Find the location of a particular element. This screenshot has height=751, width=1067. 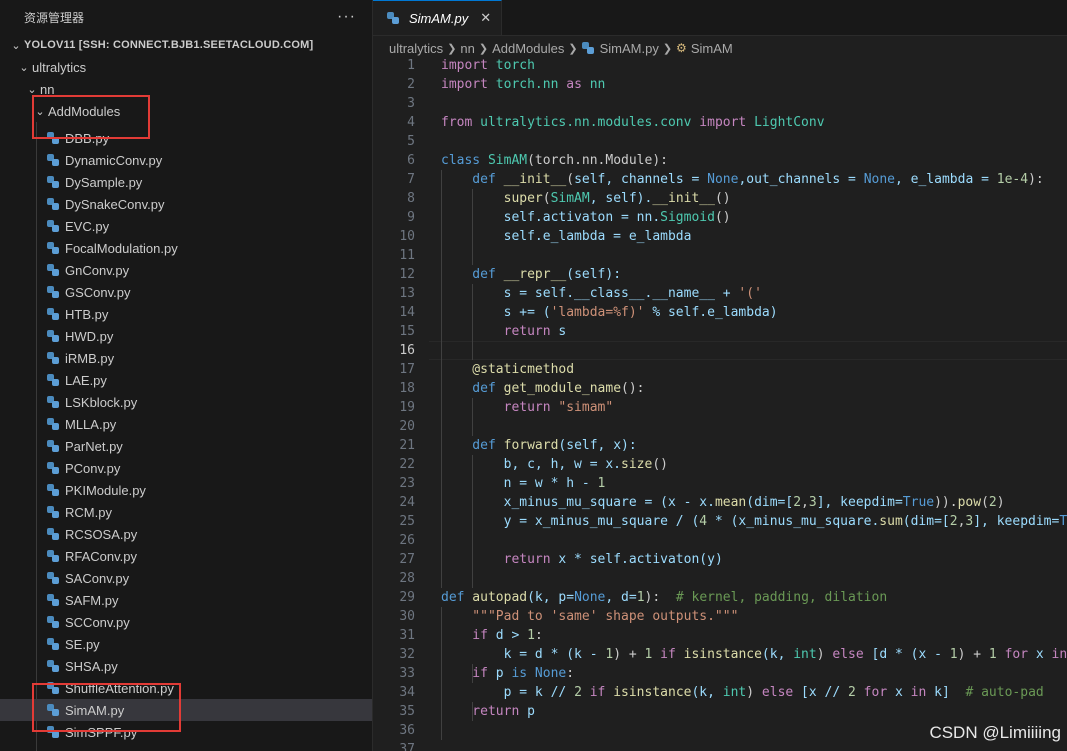

code-line: import torch is located at coordinates (488, 65).